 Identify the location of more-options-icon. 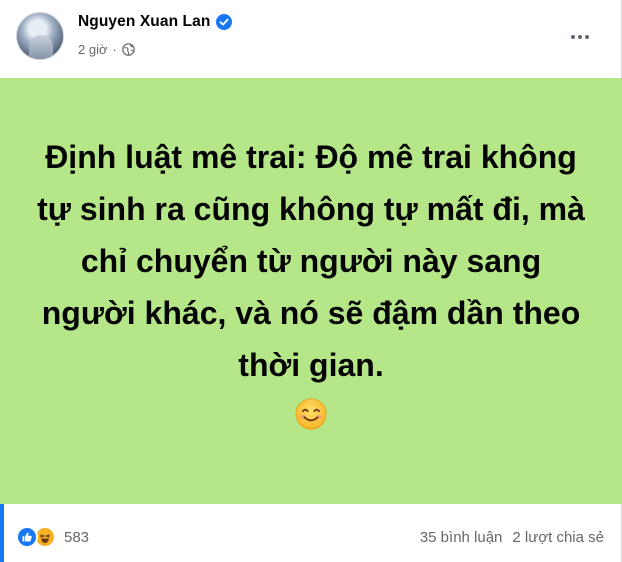
(580, 37).